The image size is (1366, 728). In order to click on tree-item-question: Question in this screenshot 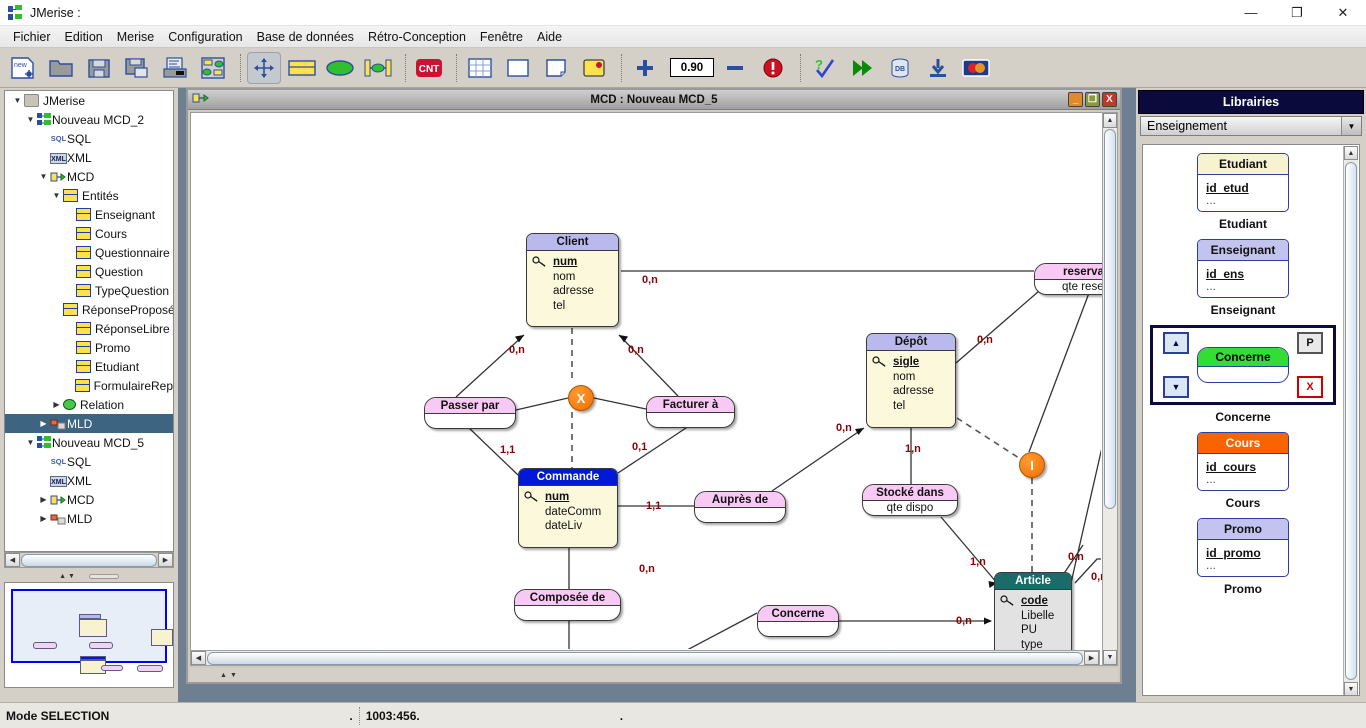, I will do `click(89, 271)`.